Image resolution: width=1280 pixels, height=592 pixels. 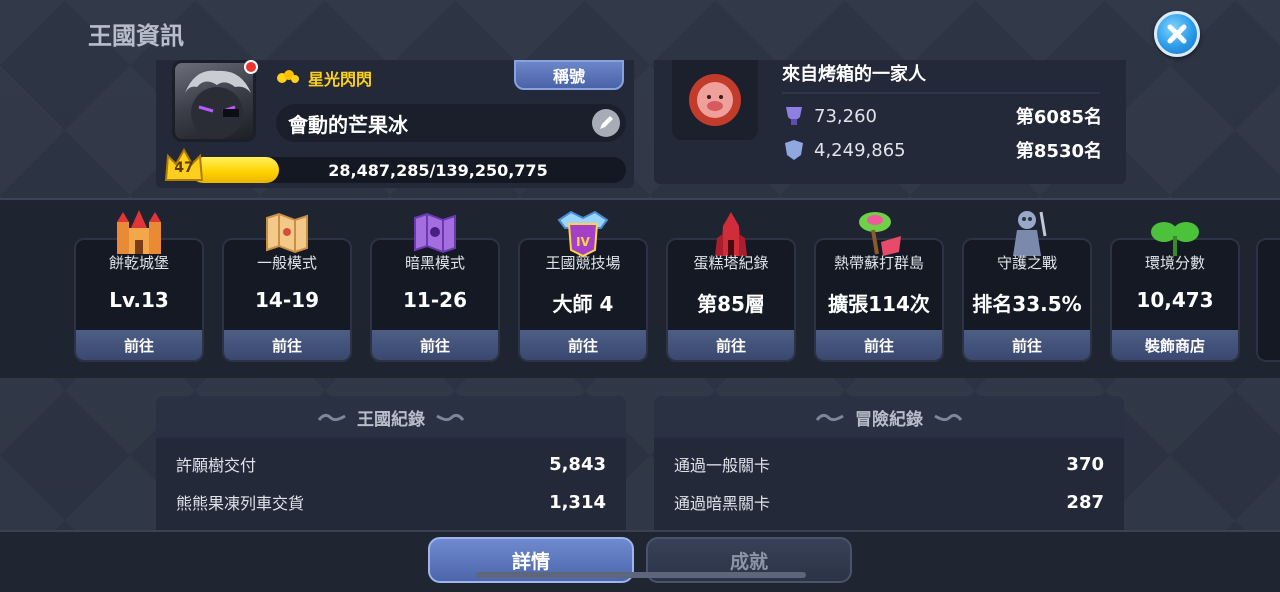 I want to click on sparkle-icon, so click(x=288, y=76).